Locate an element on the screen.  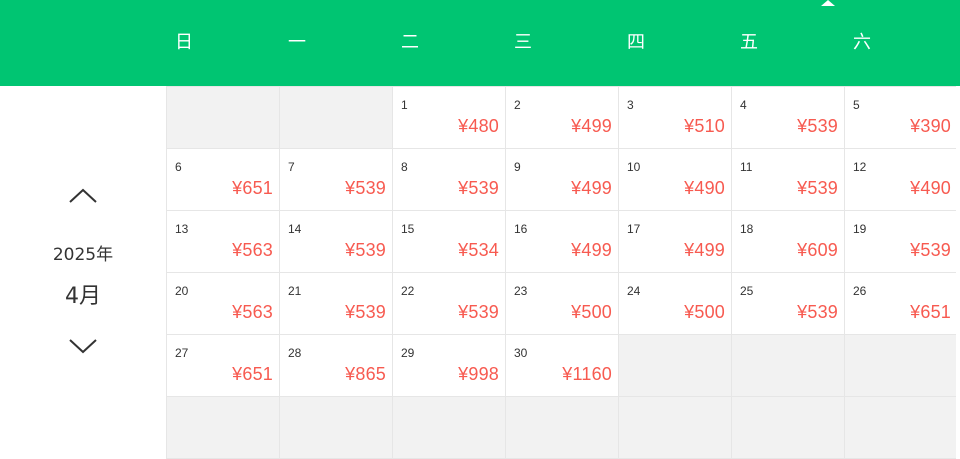
date-cell: 2 ¥499 is located at coordinates (562, 117).